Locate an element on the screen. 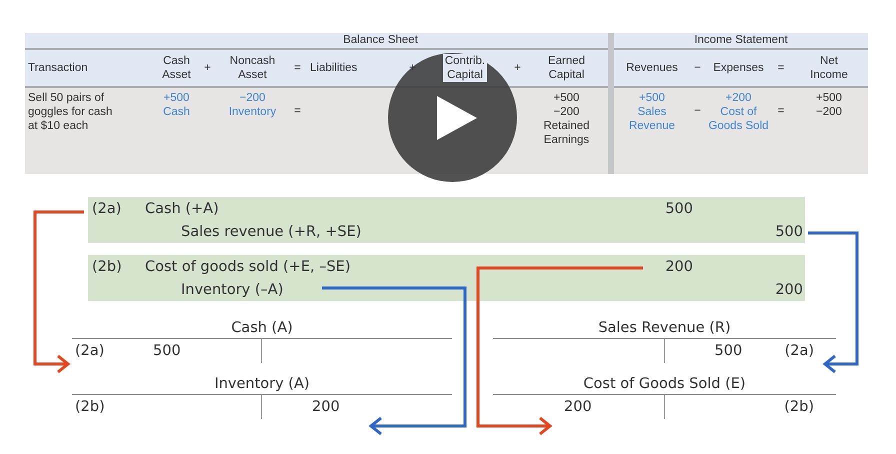  column-header: Transaction is located at coordinates (58, 68).